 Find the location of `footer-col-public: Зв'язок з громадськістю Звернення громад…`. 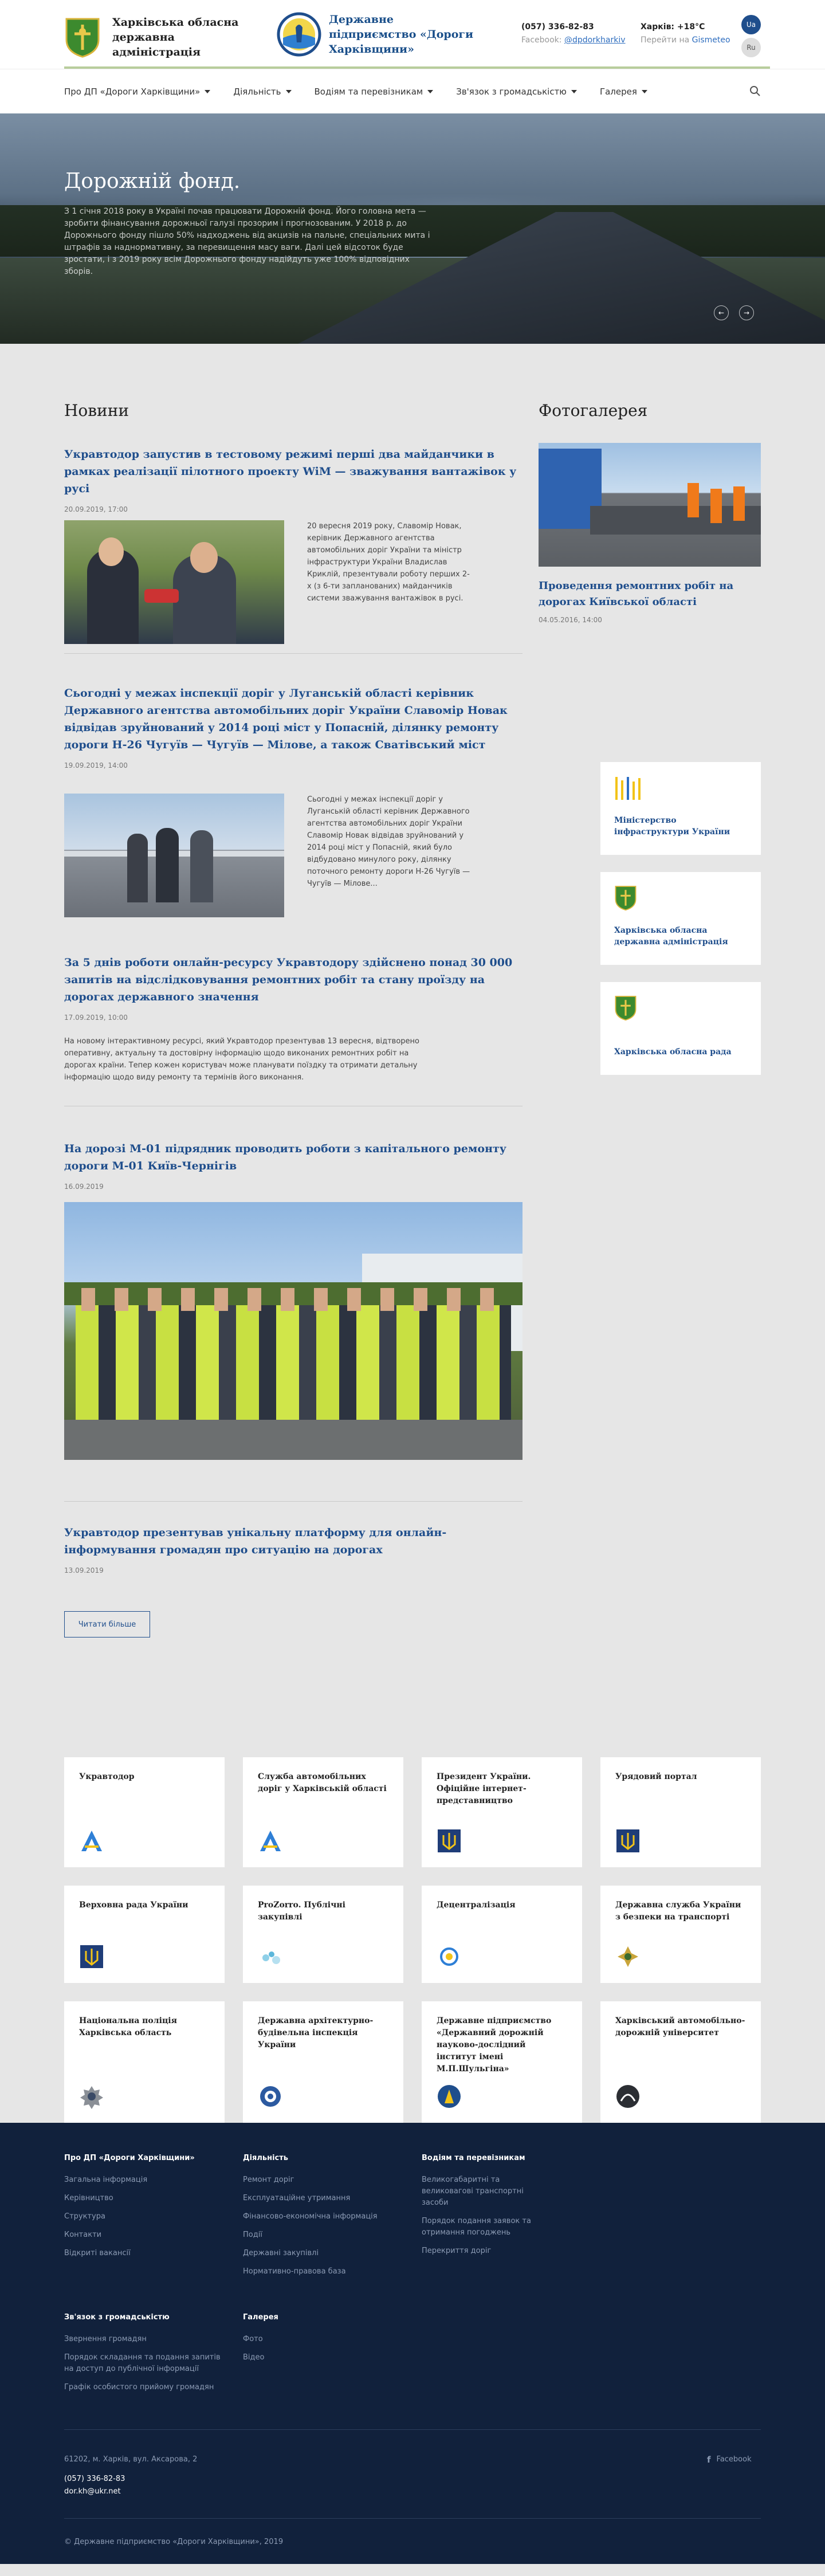

footer-col-public: Зв'язок з громадськістю Звернення громад… is located at coordinates (144, 2356).